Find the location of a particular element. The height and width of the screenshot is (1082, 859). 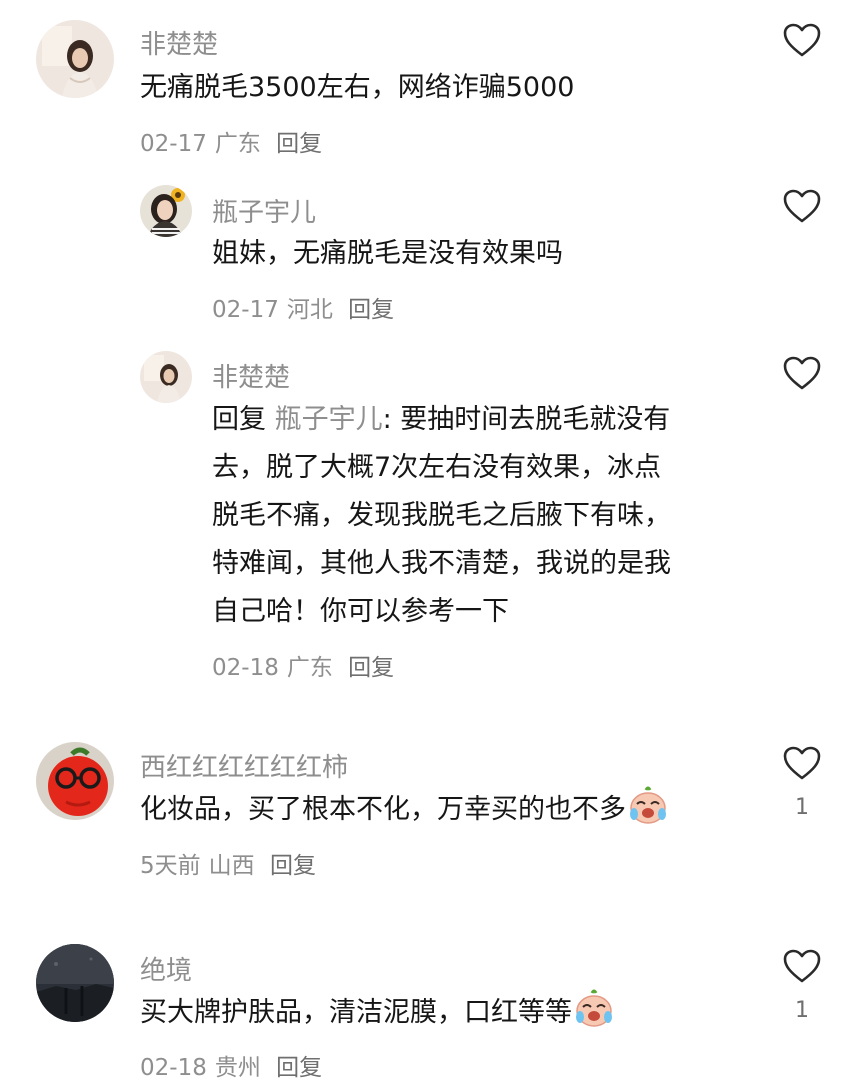

reply-to-username: 瓶子宇儿 is located at coordinates (329, 419).